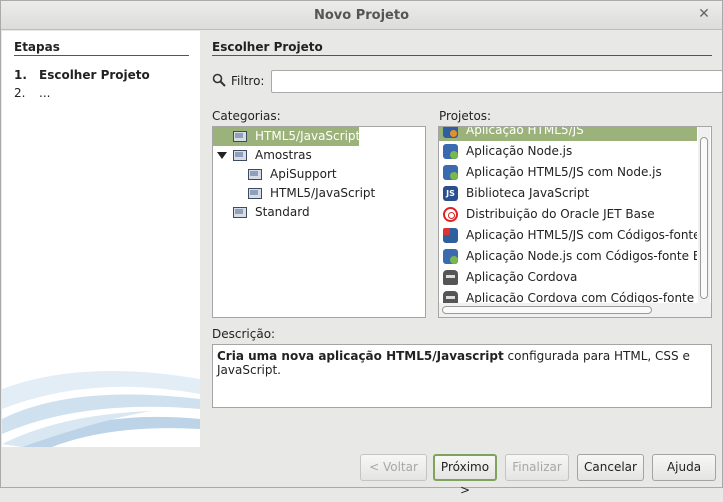  What do you see at coordinates (522, 277) in the screenshot?
I see `list-item-label: Aplicação Cordova` at bounding box center [522, 277].